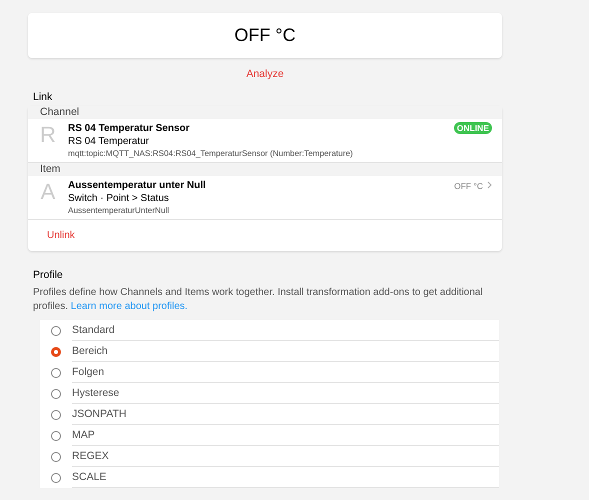 Image resolution: width=589 pixels, height=500 pixels. What do you see at coordinates (43, 97) in the screenshot?
I see `section-title: Link` at bounding box center [43, 97].